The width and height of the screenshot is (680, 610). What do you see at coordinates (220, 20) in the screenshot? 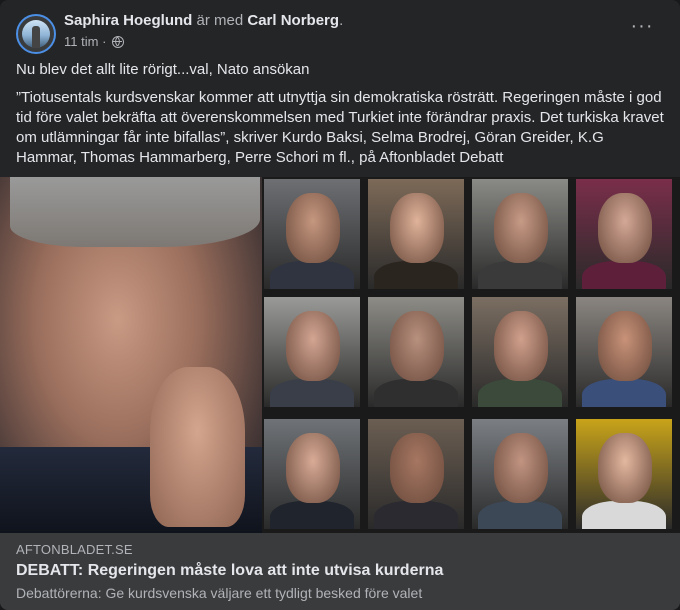
I see `with-text: är med` at bounding box center [220, 20].